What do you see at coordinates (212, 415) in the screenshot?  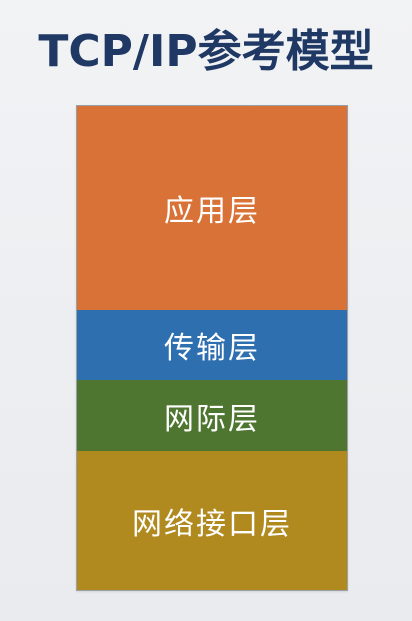 I see `layer-internet: 网际层` at bounding box center [212, 415].